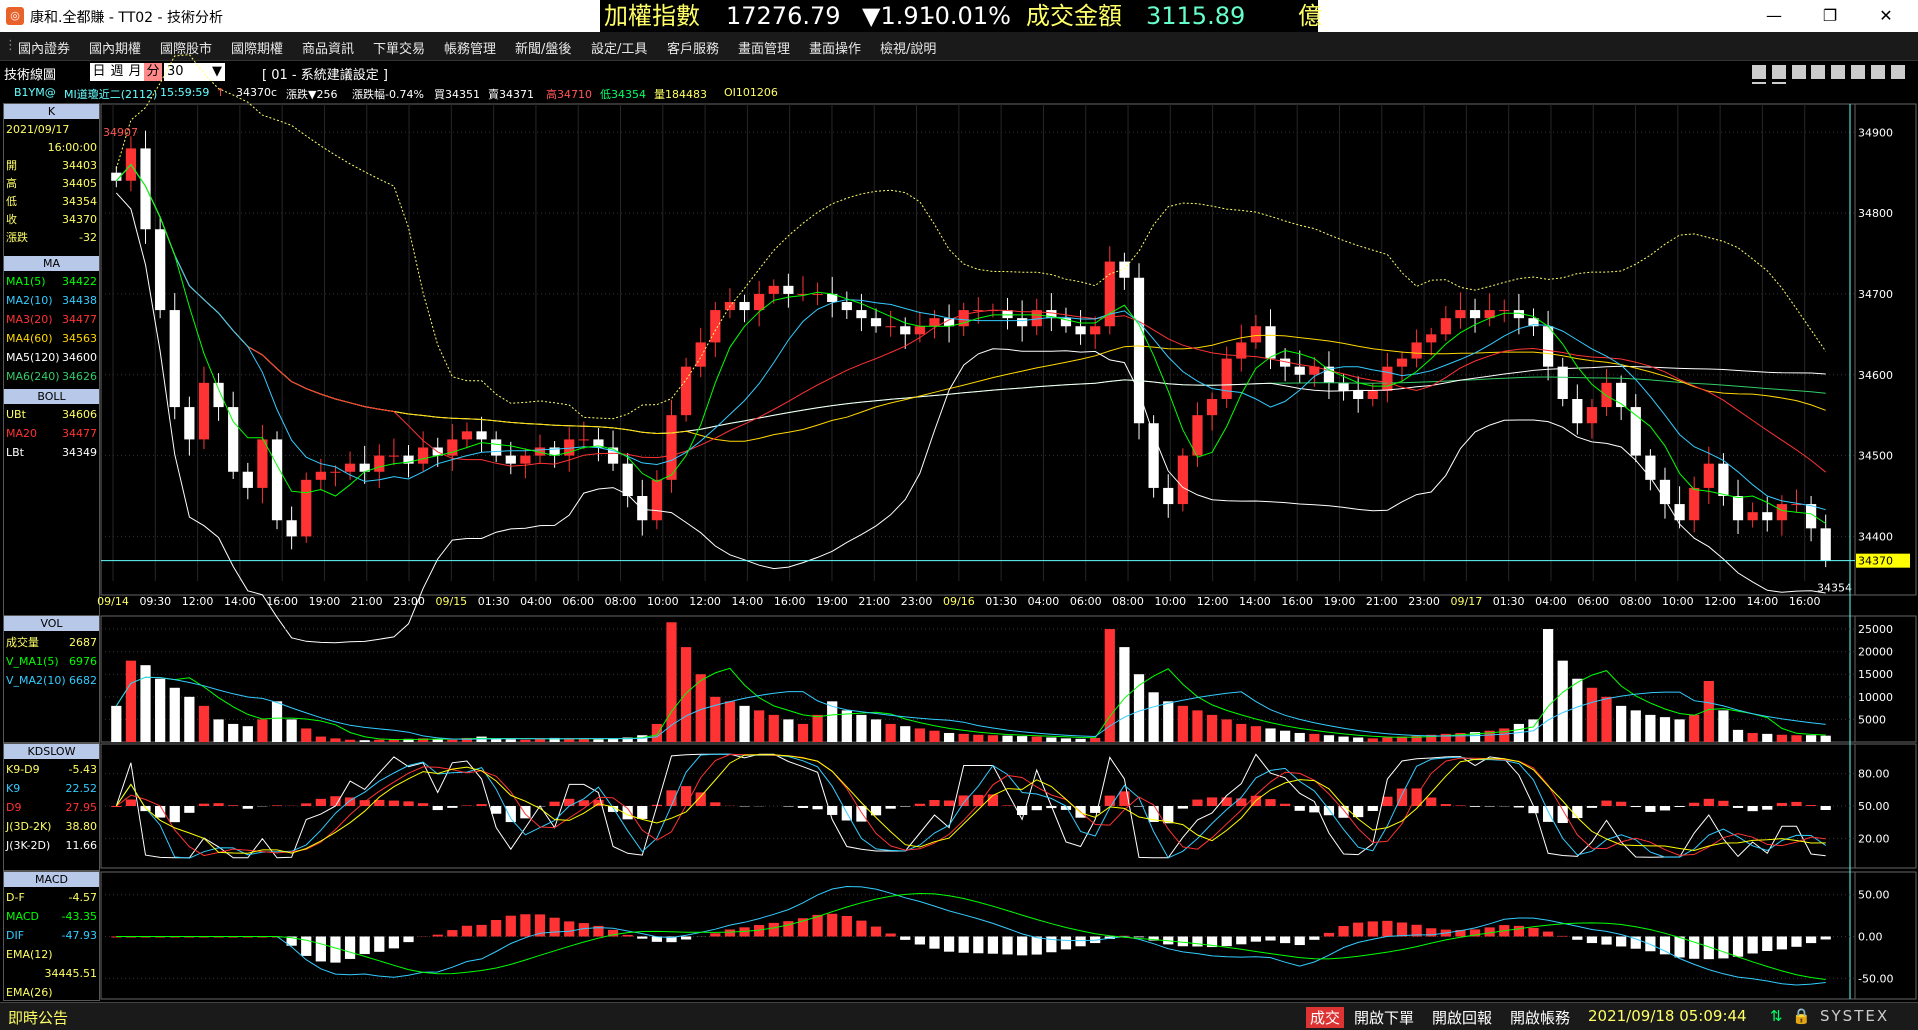 The height and width of the screenshot is (1030, 1918). I want to click on volume-tick-label: 5000, so click(1872, 719).